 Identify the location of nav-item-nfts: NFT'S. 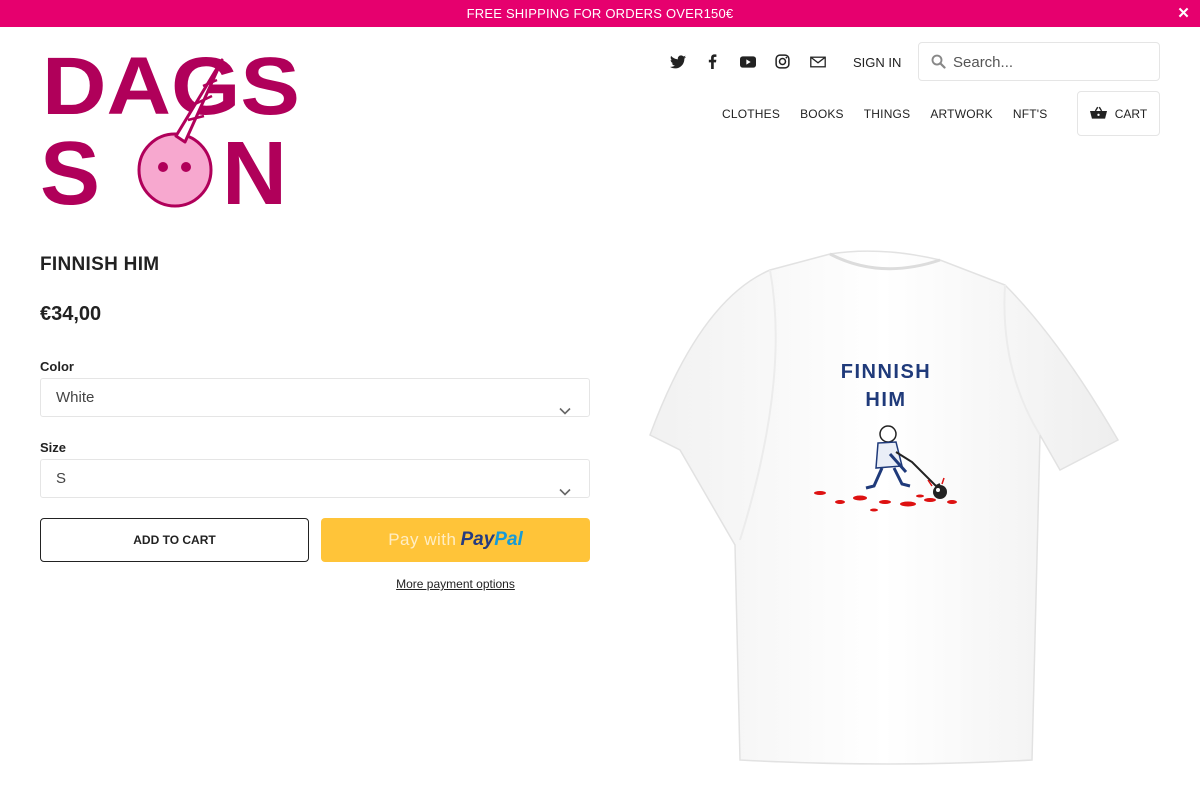
(1030, 114).